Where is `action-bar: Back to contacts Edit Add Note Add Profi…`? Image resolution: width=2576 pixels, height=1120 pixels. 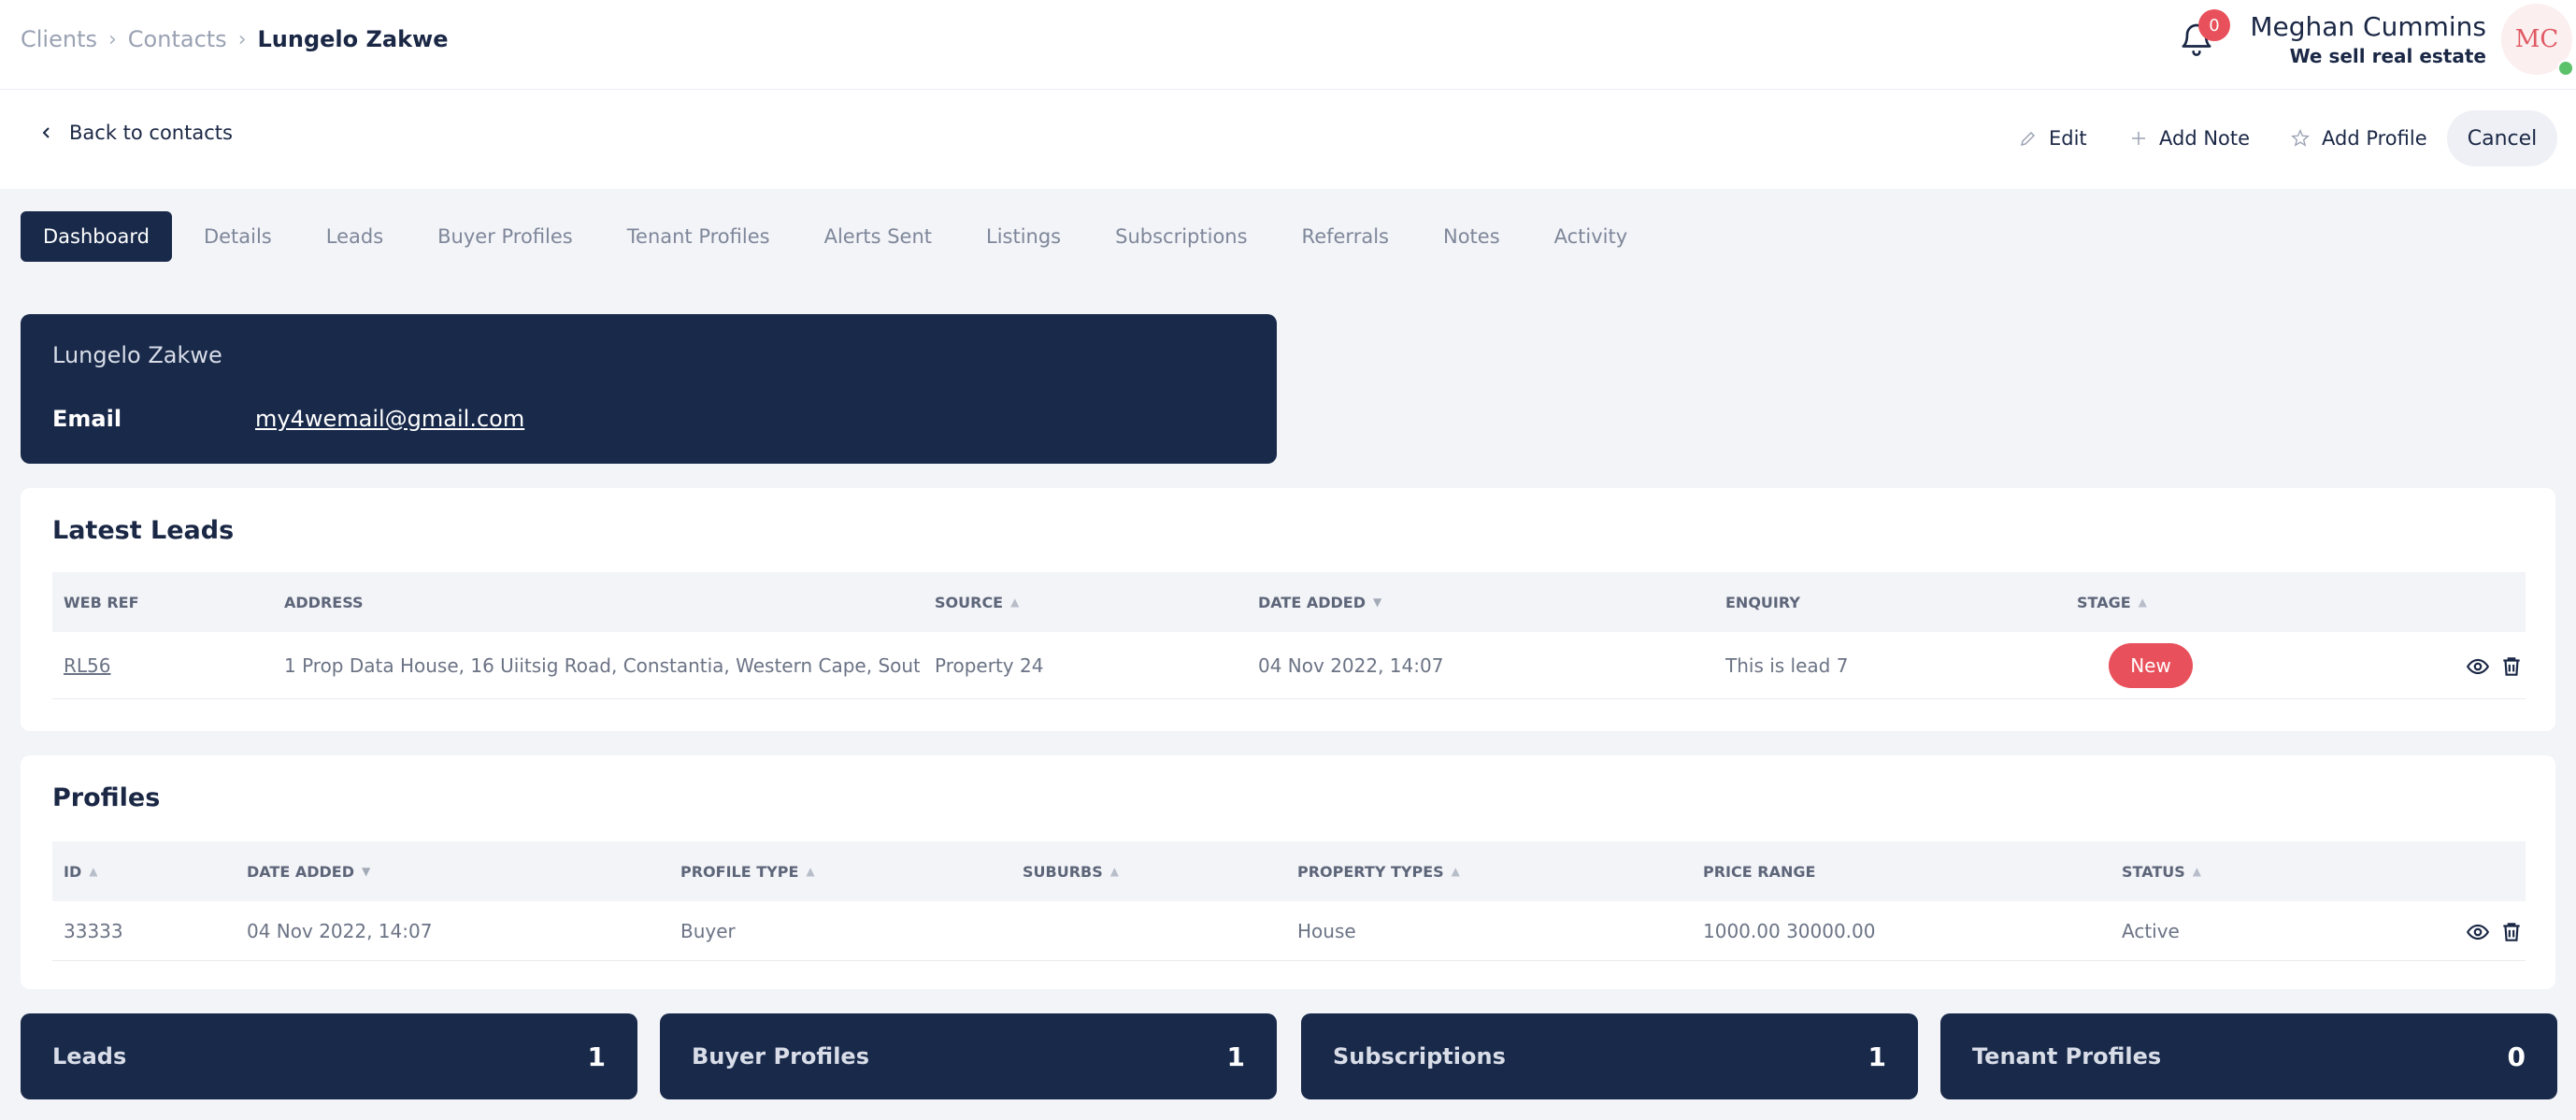 action-bar: Back to contacts Edit Add Note Add Profi… is located at coordinates (1288, 139).